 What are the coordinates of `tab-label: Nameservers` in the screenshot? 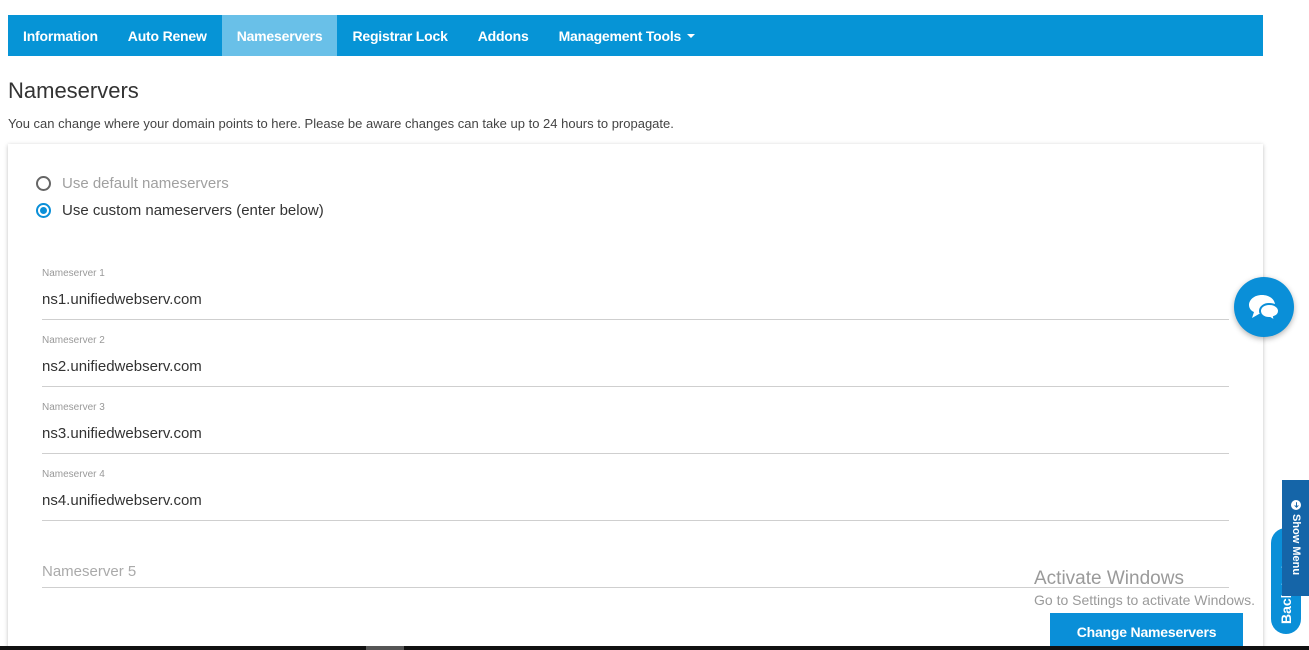 It's located at (279, 35).